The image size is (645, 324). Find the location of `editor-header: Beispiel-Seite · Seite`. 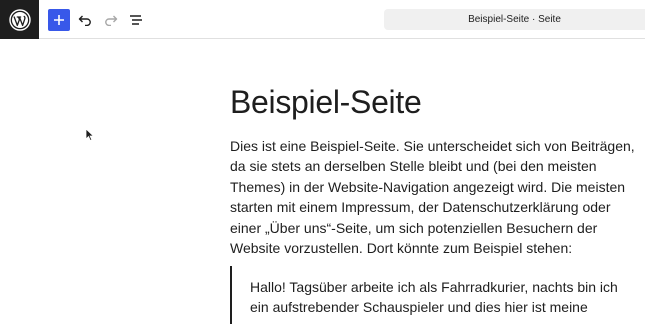

editor-header: Beispiel-Seite · Seite is located at coordinates (322, 19).